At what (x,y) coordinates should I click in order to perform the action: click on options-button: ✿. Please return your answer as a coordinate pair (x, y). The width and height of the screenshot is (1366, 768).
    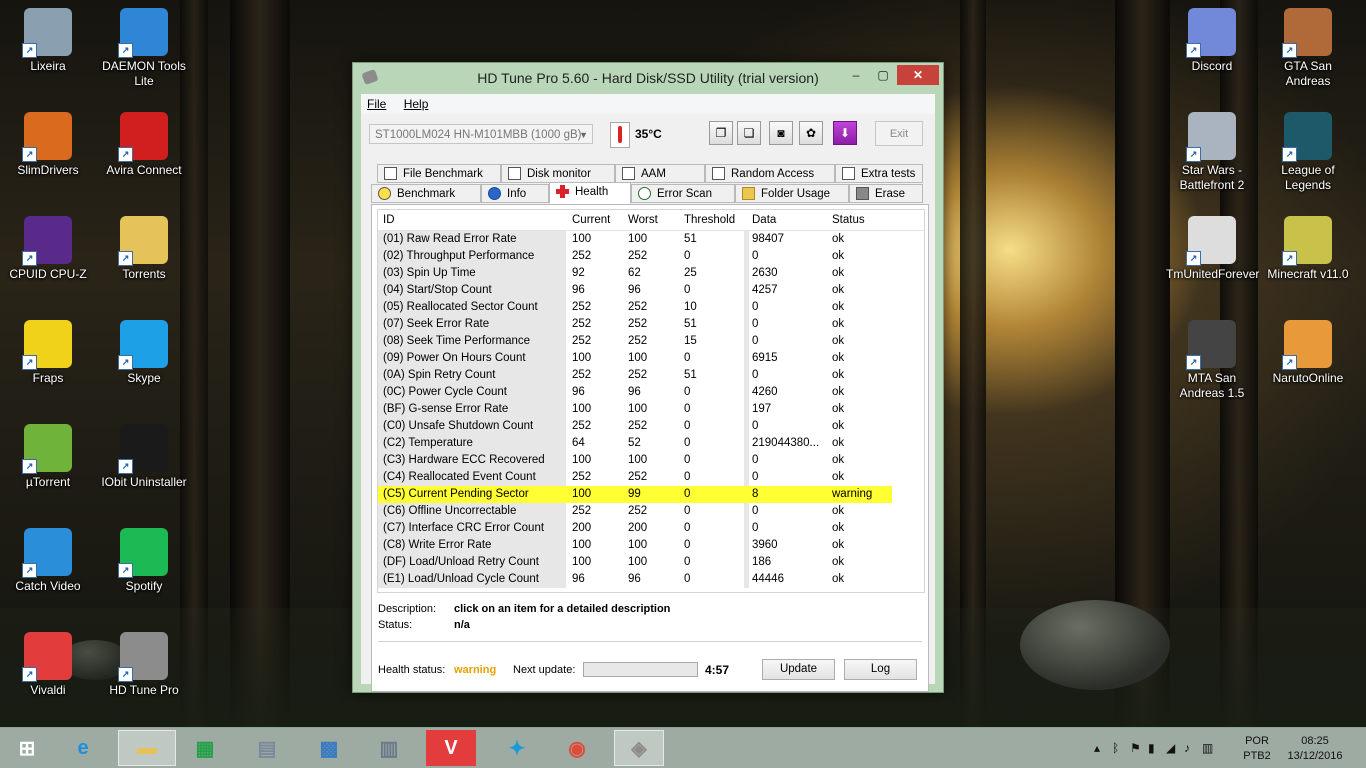
    Looking at the image, I should click on (811, 133).